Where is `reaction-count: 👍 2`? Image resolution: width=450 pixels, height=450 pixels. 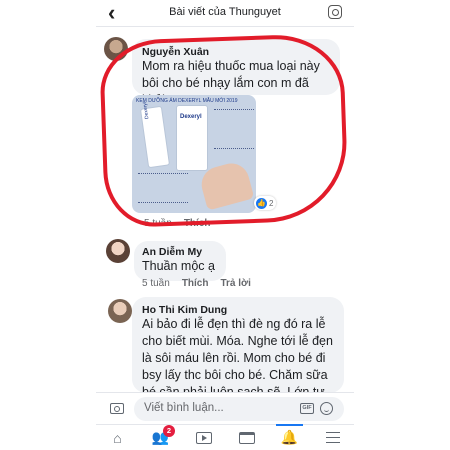 reaction-count: 👍 2 is located at coordinates (265, 203).